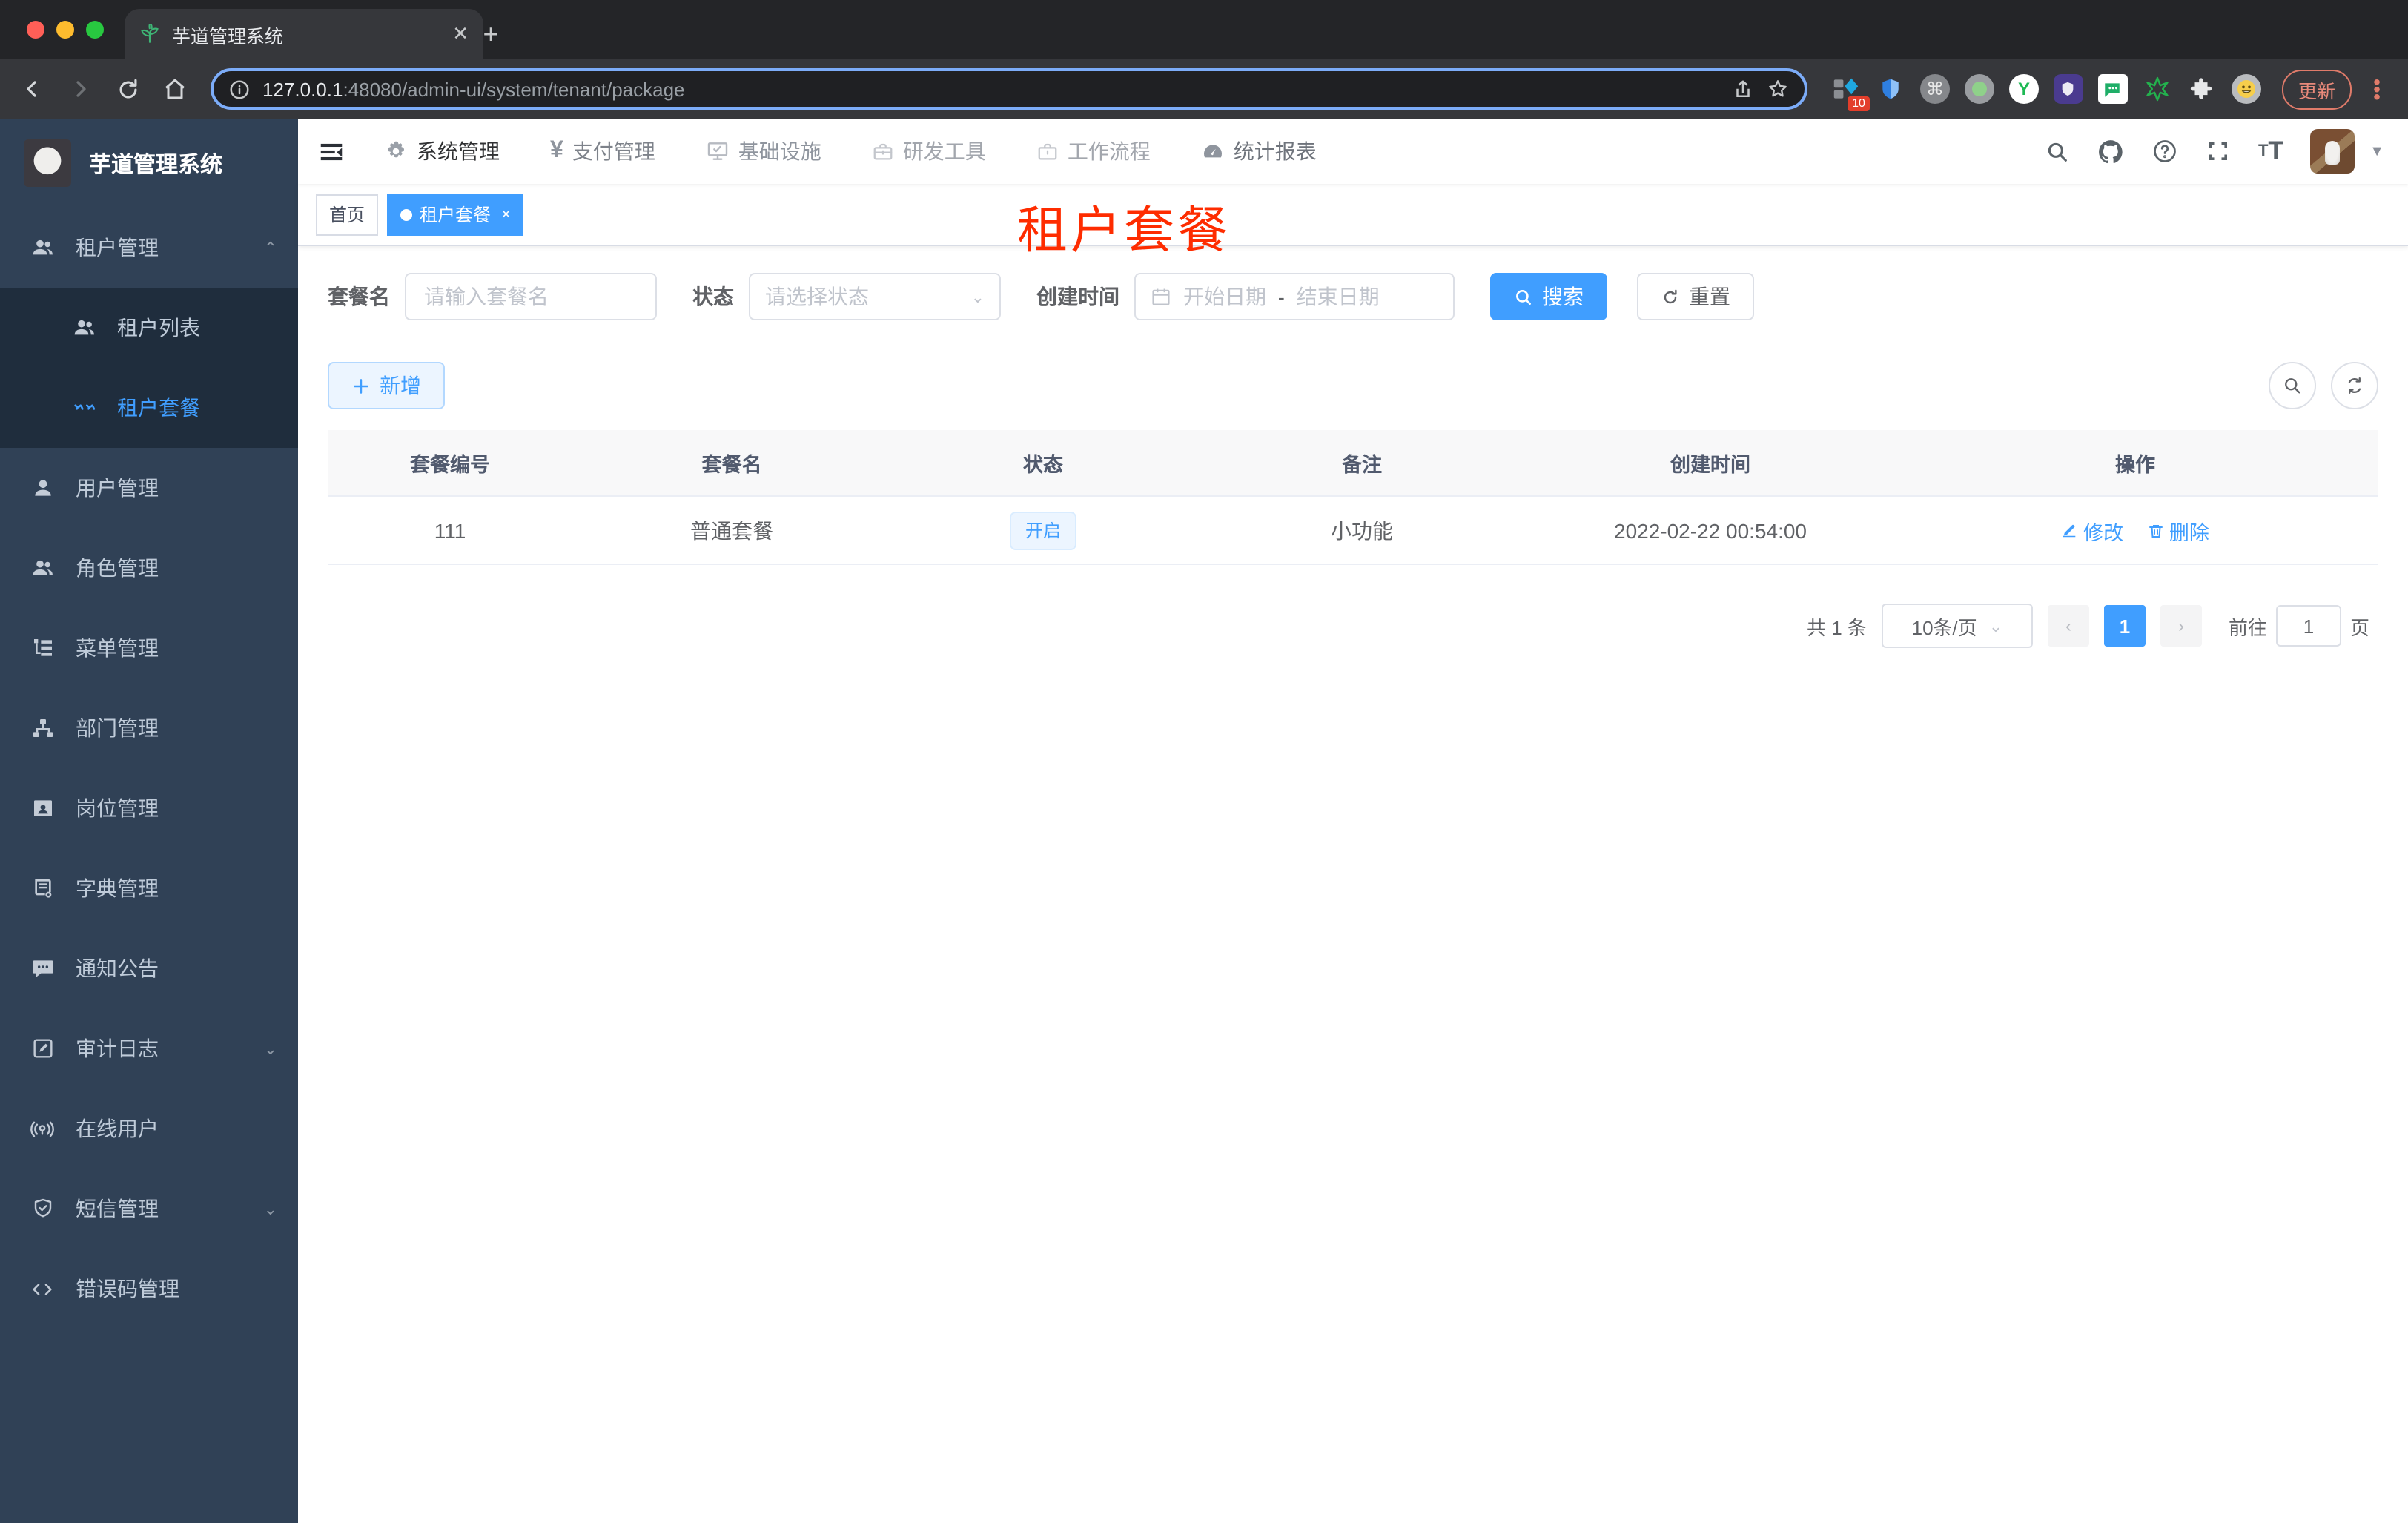 This screenshot has width=2408, height=1523. Describe the element at coordinates (396, 151) in the screenshot. I see `gear-icon` at that location.